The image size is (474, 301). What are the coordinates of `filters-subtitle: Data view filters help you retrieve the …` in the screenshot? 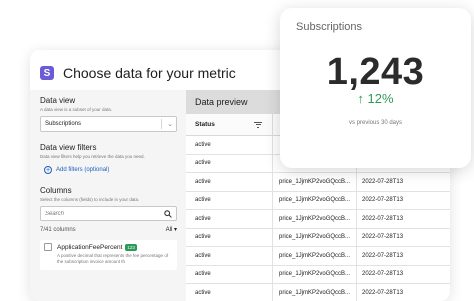 It's located at (92, 156).